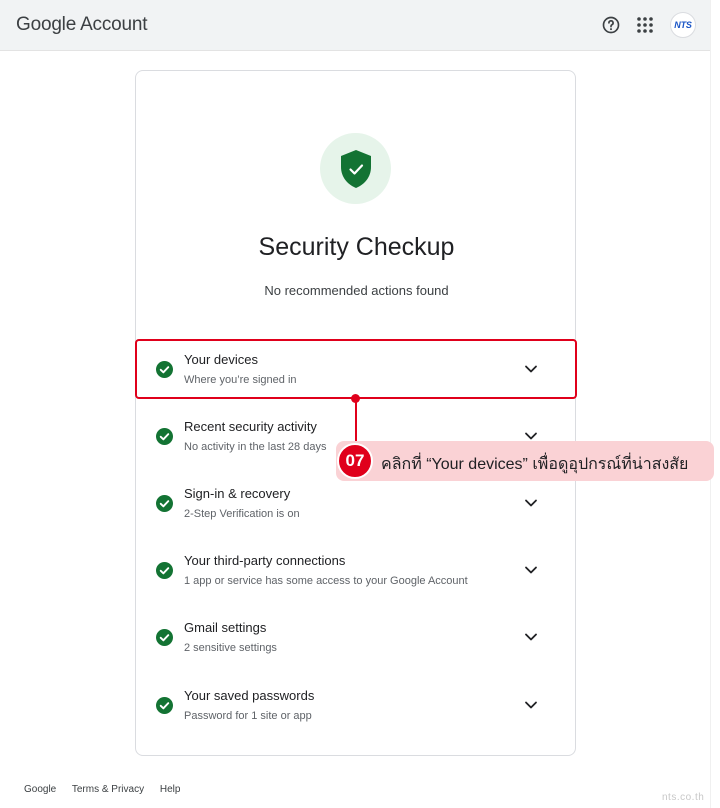 This screenshot has width=720, height=808. Describe the element at coordinates (249, 695) in the screenshot. I see `item-title: Your saved passwords` at that location.